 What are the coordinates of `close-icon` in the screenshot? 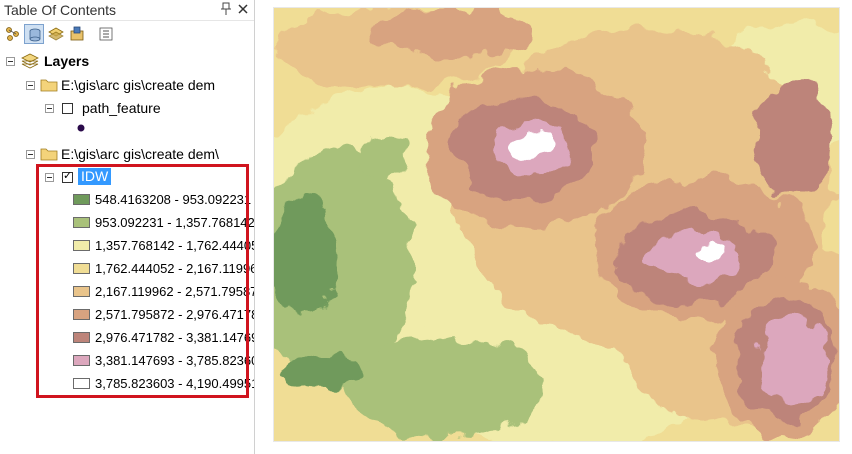 It's located at (243, 10).